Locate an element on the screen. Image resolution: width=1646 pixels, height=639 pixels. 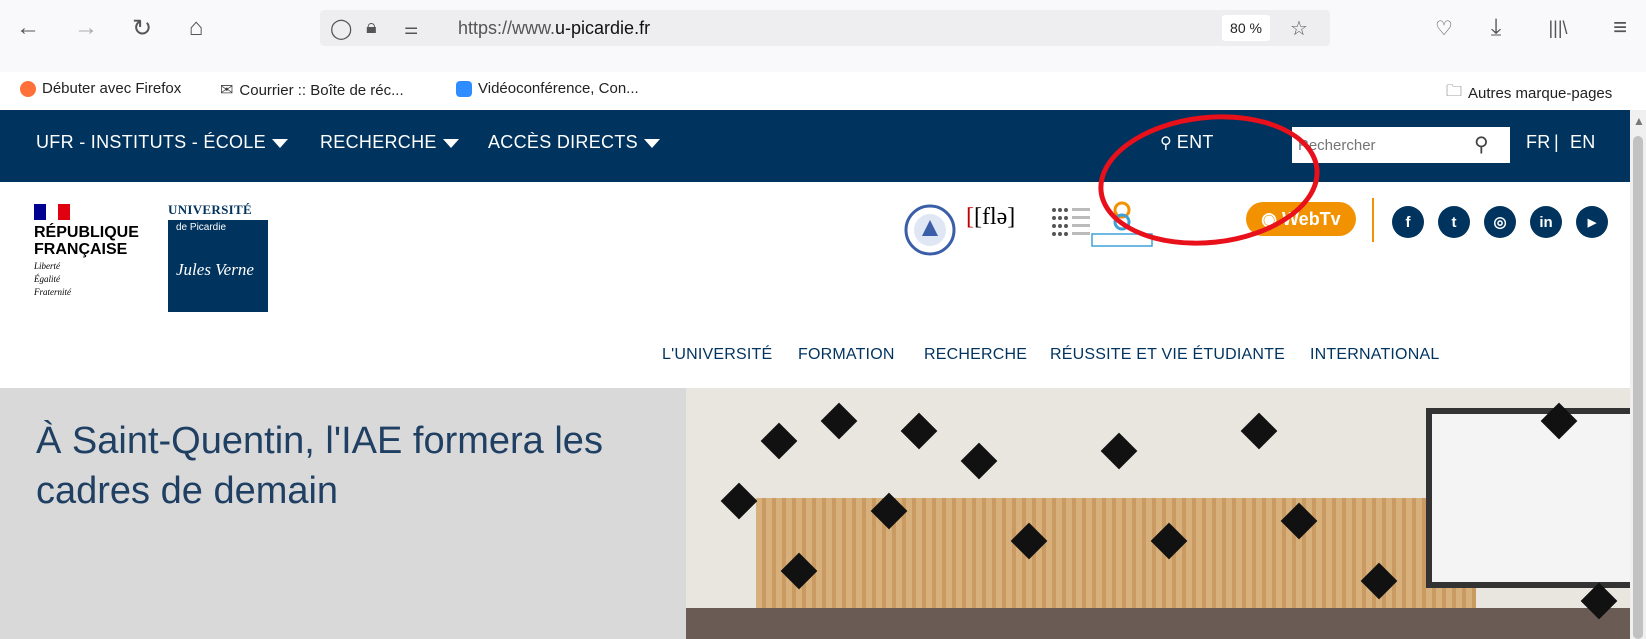
back-icon: ← is located at coordinates (28, 28).